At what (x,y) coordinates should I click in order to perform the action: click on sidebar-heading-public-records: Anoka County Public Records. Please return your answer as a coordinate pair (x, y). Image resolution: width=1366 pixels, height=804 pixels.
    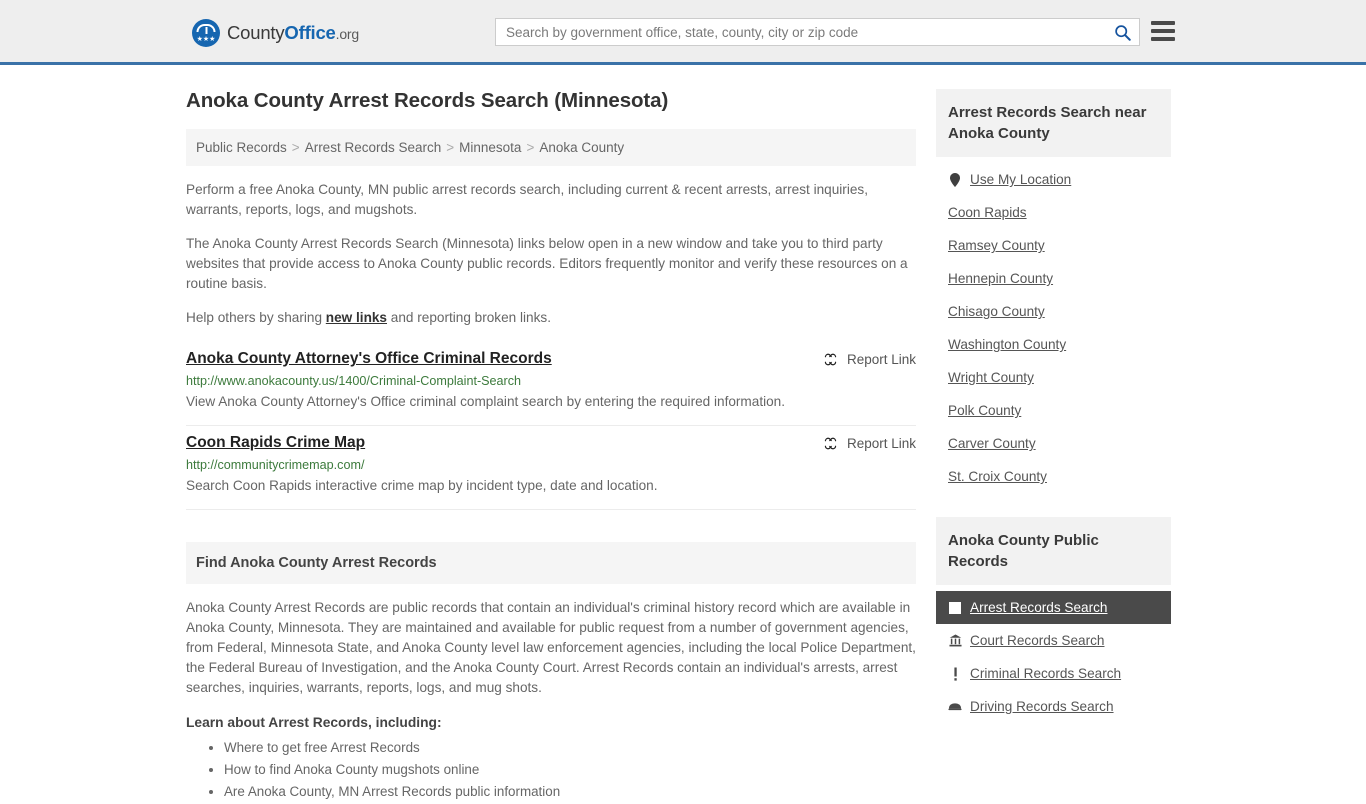
    Looking at the image, I should click on (1053, 551).